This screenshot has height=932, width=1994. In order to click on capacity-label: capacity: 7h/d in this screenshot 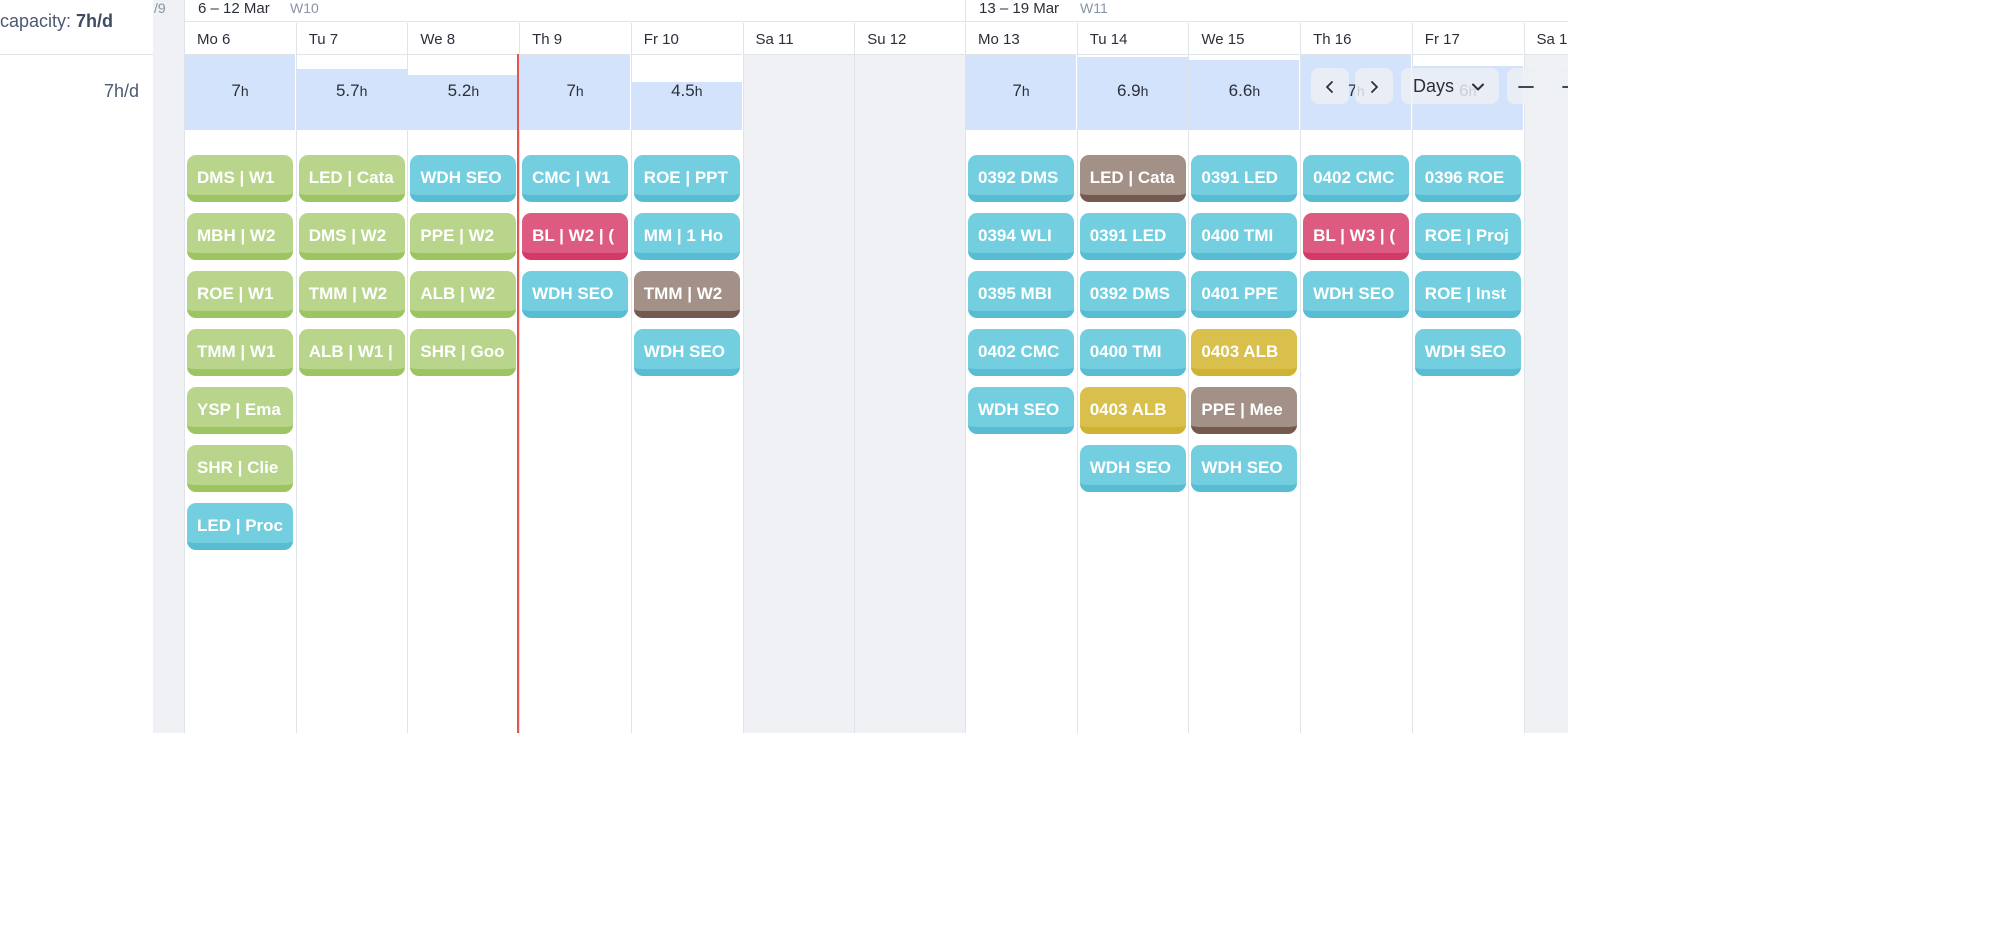, I will do `click(56, 21)`.